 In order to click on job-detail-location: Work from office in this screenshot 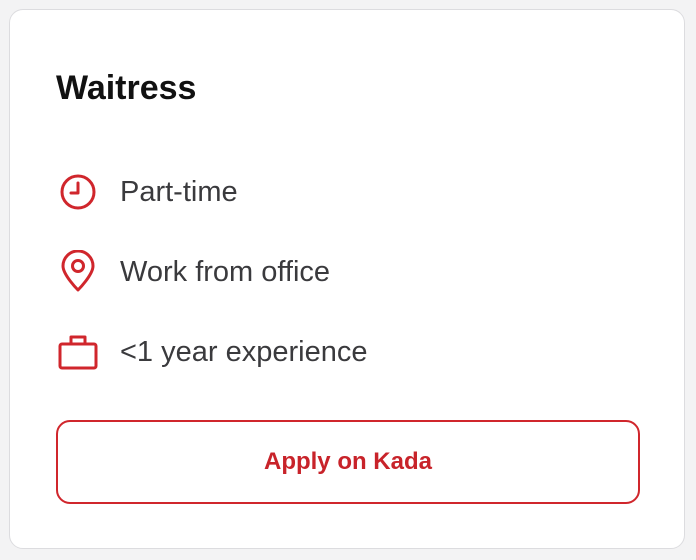, I will do `click(193, 272)`.